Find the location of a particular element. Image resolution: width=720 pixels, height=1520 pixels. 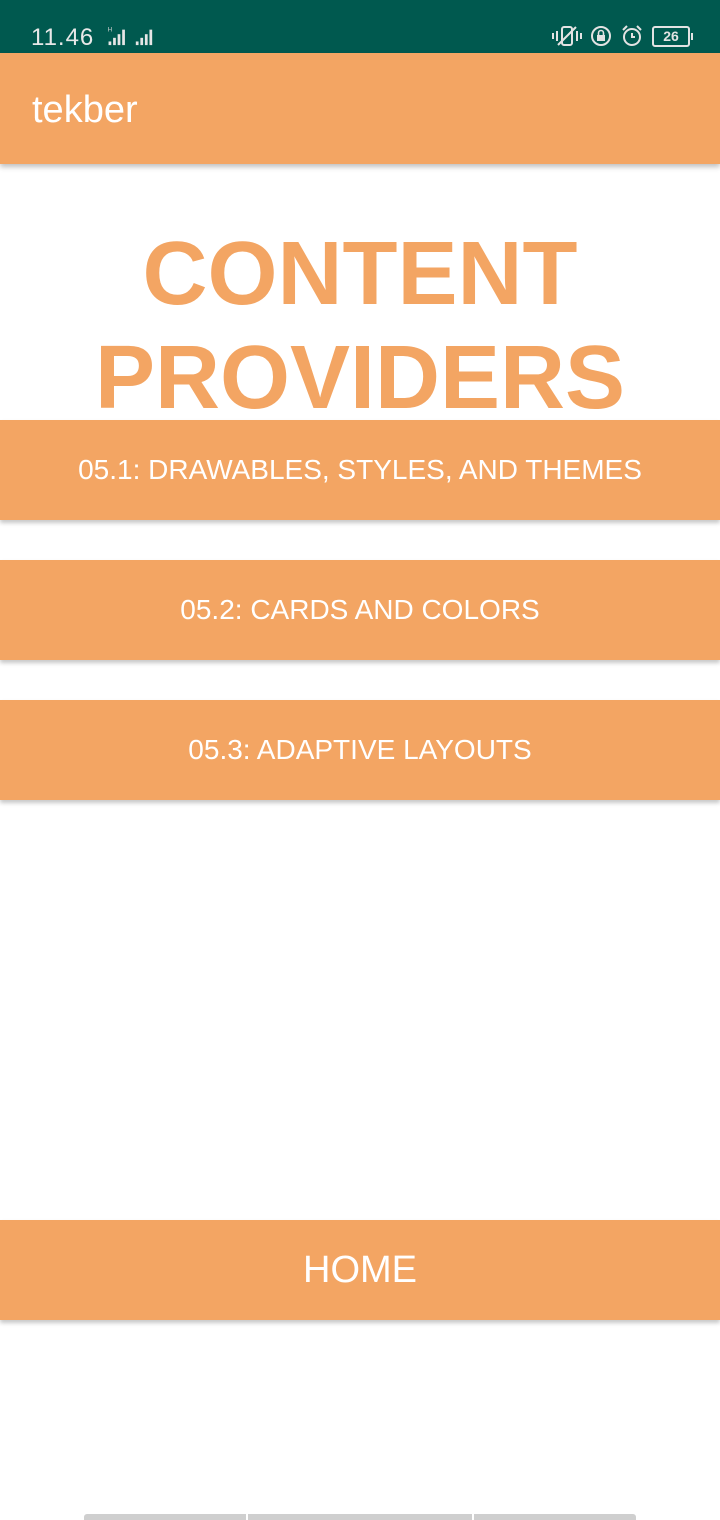

home-button: HOME is located at coordinates (360, 1270).